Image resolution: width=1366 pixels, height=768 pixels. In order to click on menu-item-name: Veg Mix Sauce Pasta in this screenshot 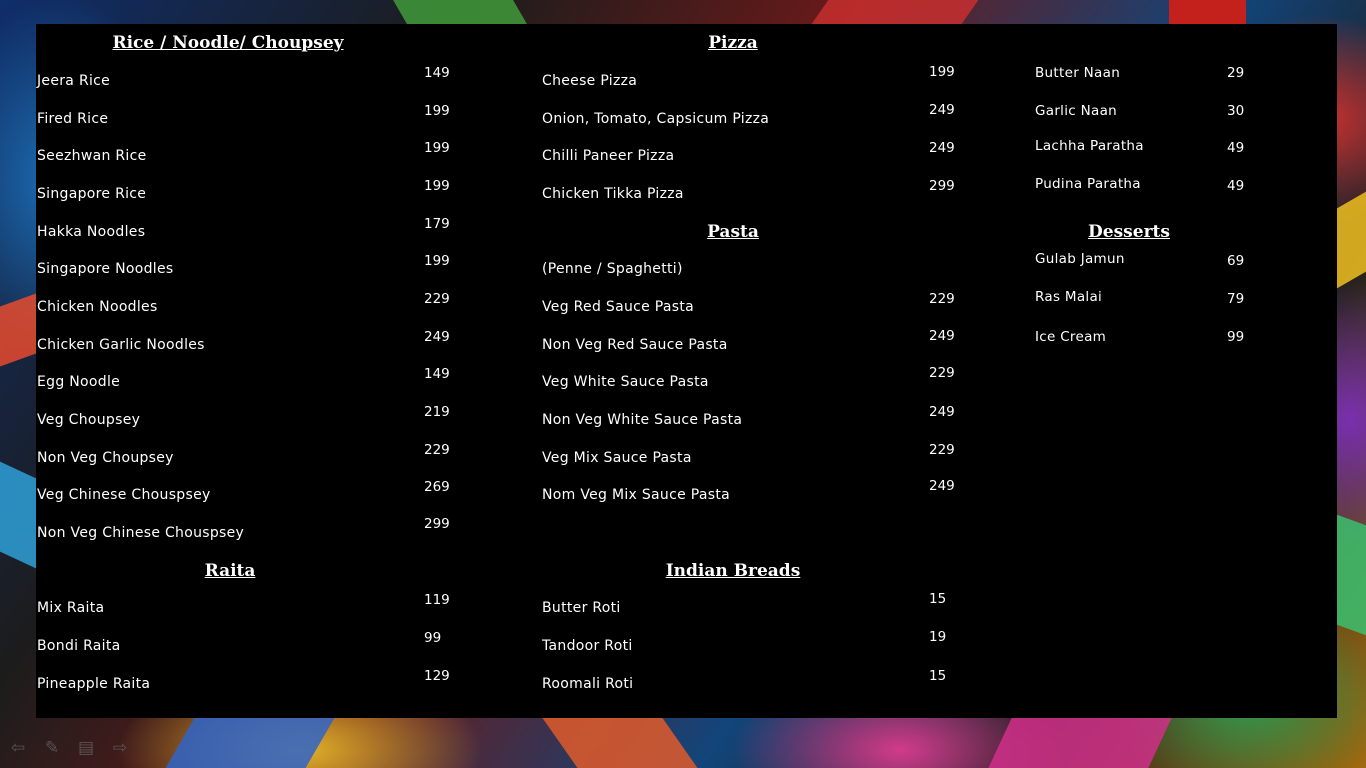, I will do `click(617, 458)`.